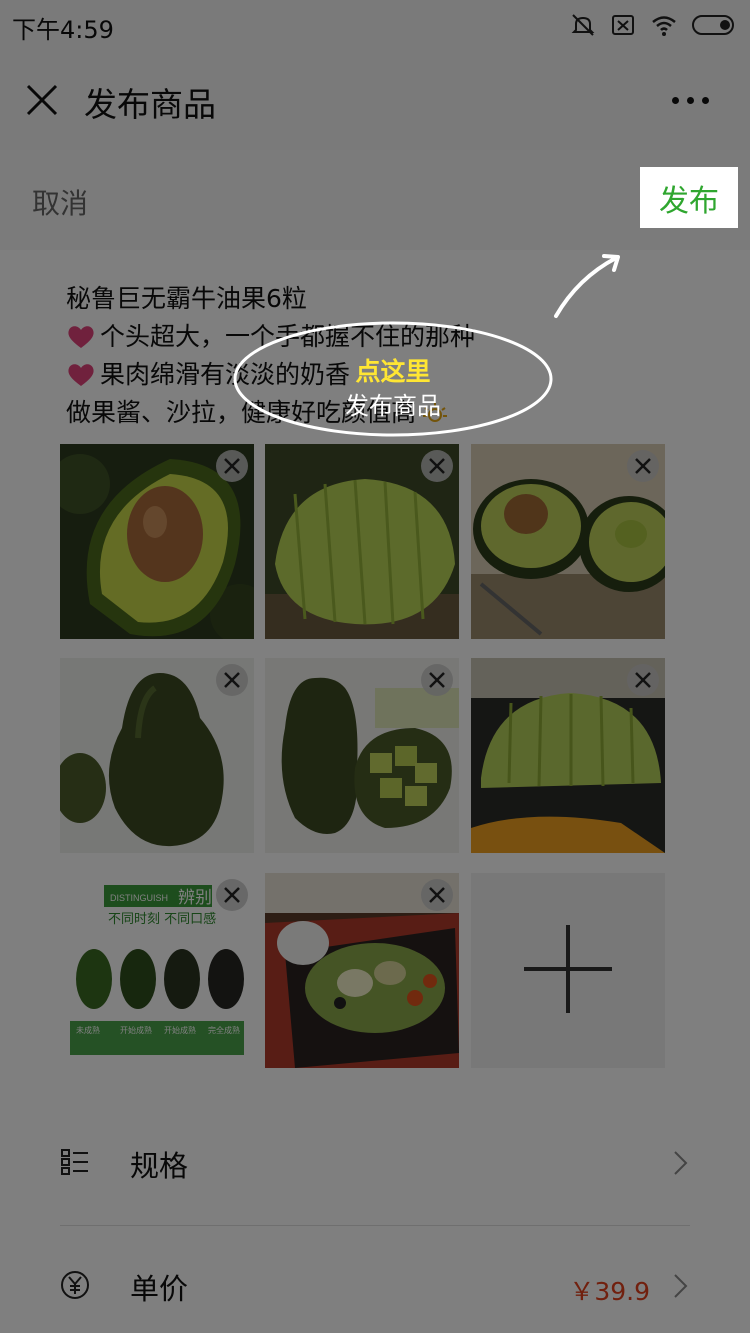  I want to click on tip-highlight: 点这里, so click(393, 371).